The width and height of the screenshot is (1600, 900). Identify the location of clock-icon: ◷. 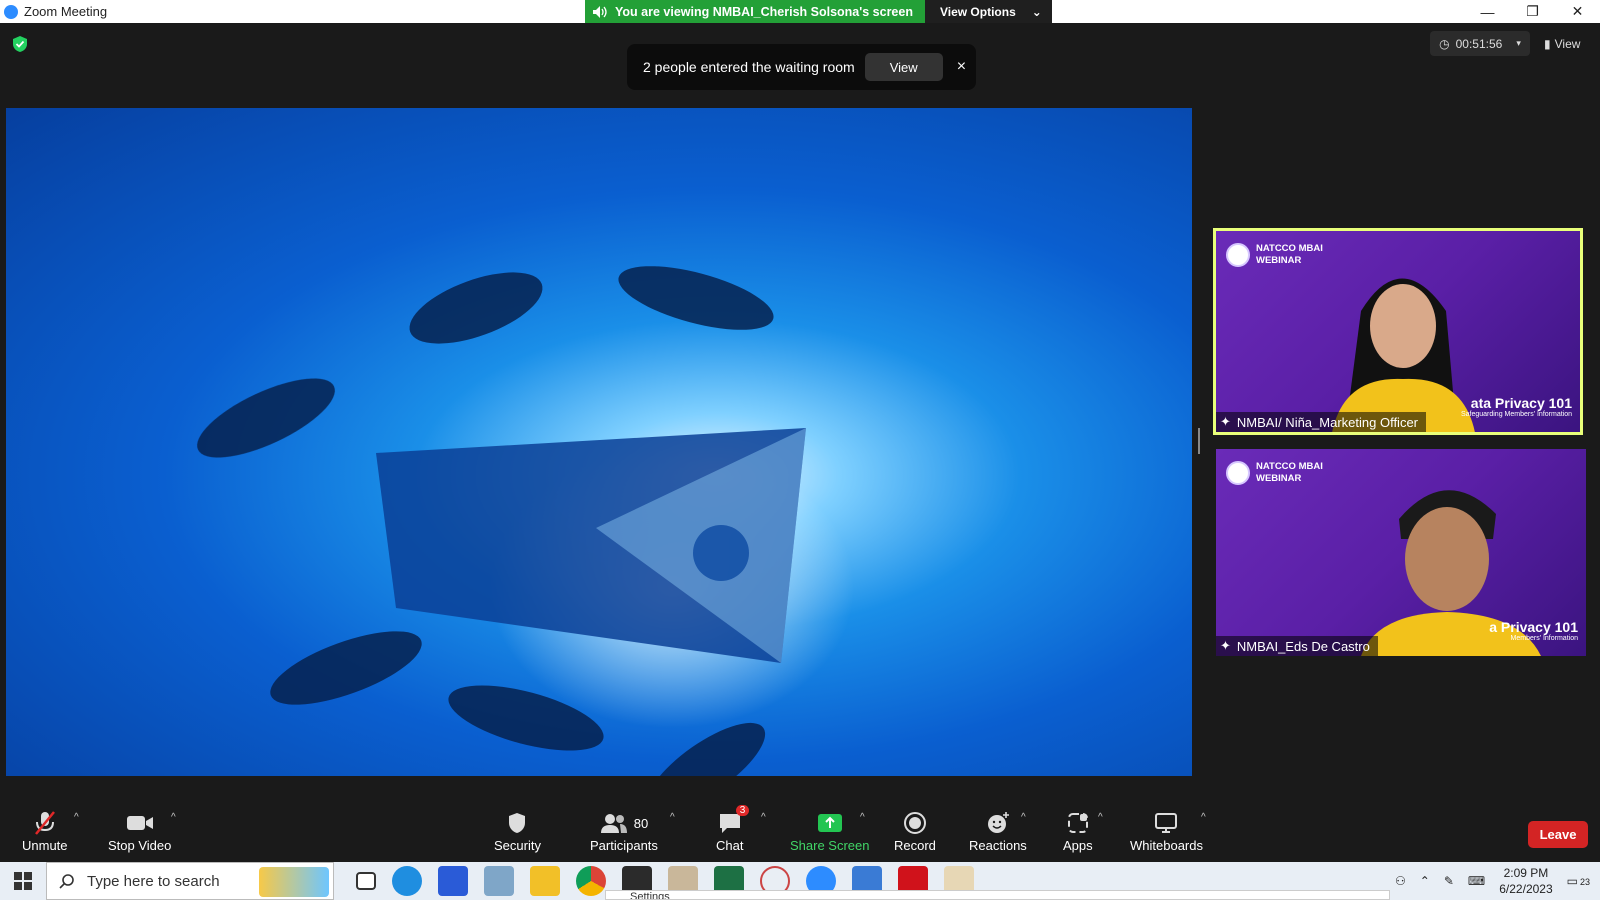
(1444, 43).